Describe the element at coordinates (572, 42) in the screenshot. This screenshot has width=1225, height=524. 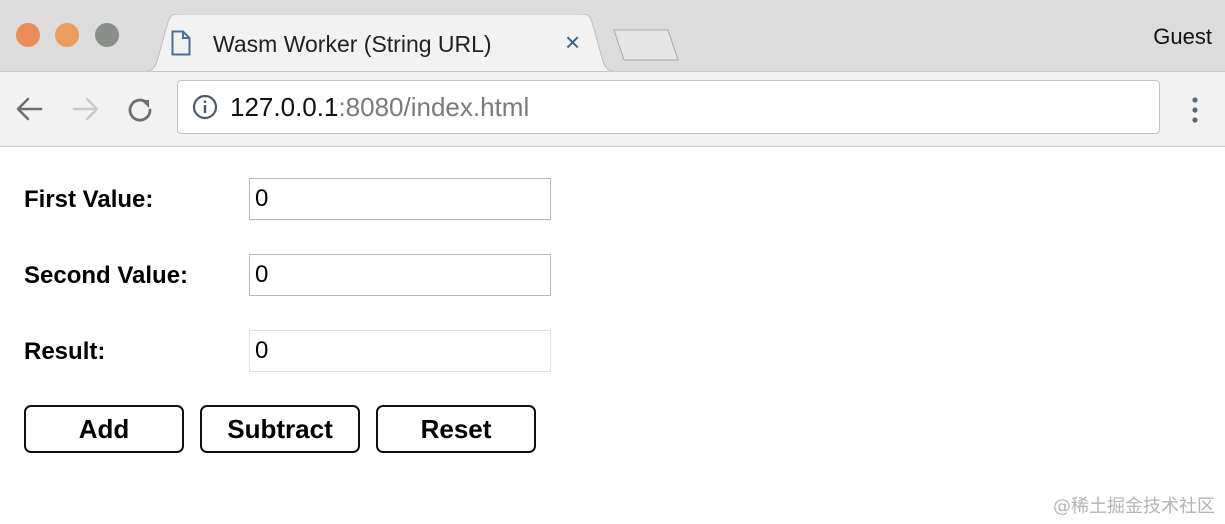
I see `tab-close-icon: ×` at that location.